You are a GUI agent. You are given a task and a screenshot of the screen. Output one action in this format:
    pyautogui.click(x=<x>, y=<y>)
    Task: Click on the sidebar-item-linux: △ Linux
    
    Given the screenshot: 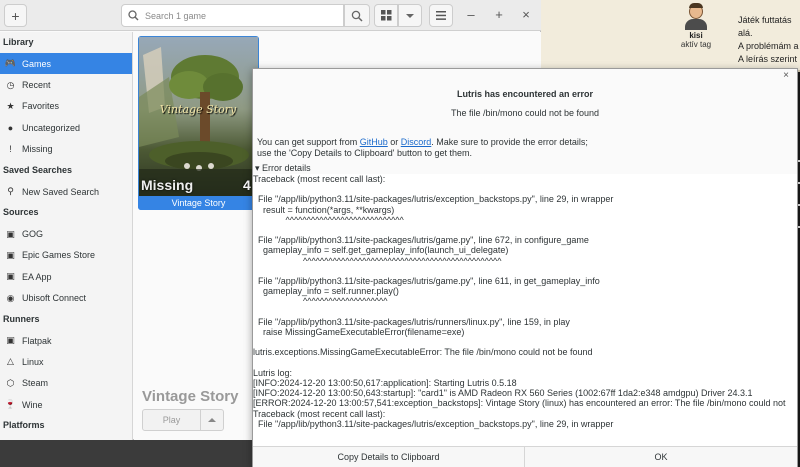 What is the action you would take?
    pyautogui.click(x=66, y=361)
    